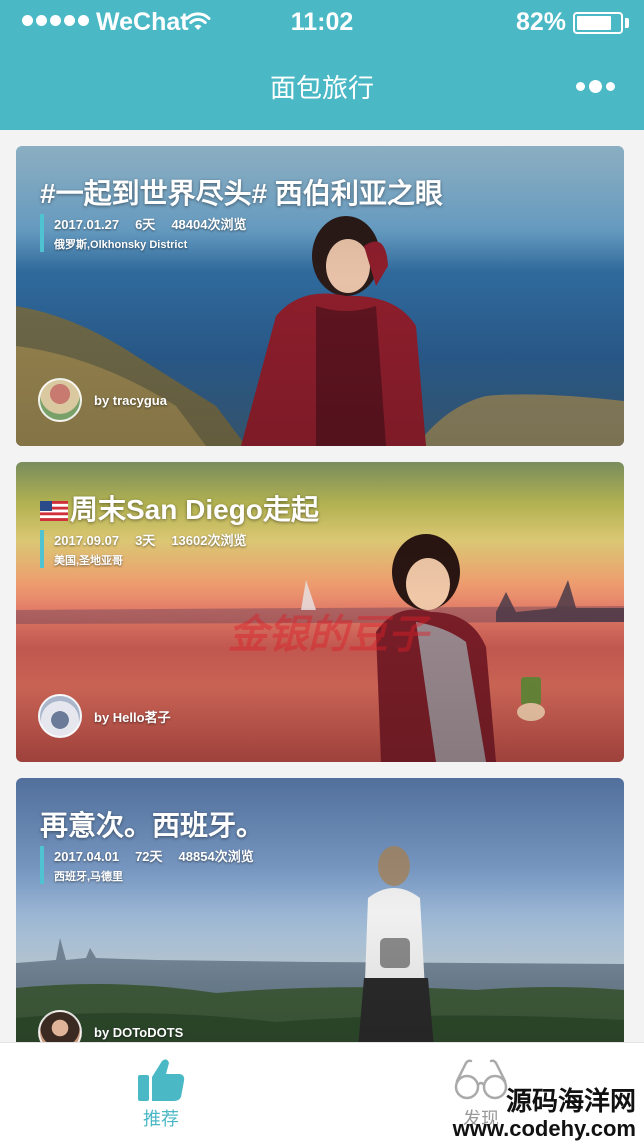  Describe the element at coordinates (132, 716) in the screenshot. I see `author-name: by Hello茗子` at that location.